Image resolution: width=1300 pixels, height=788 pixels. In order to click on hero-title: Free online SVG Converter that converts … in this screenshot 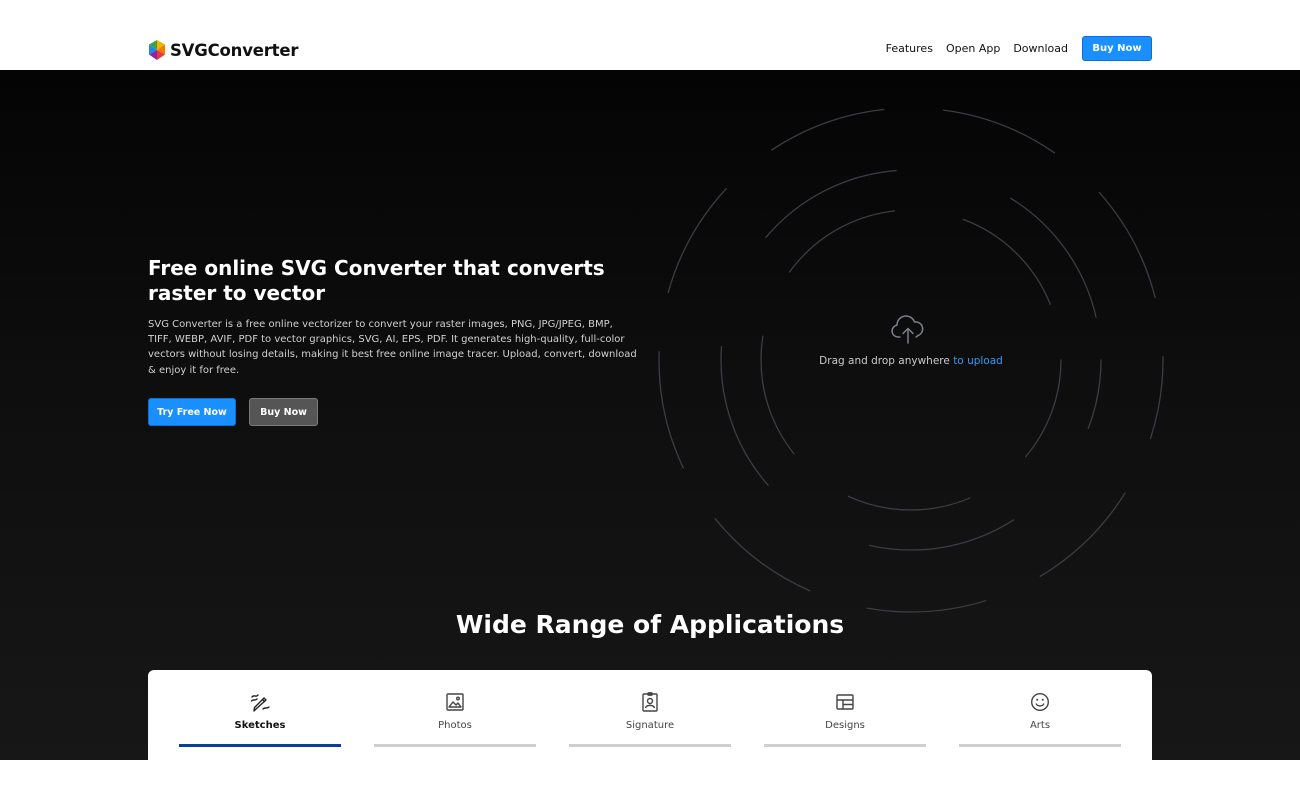, I will do `click(376, 280)`.